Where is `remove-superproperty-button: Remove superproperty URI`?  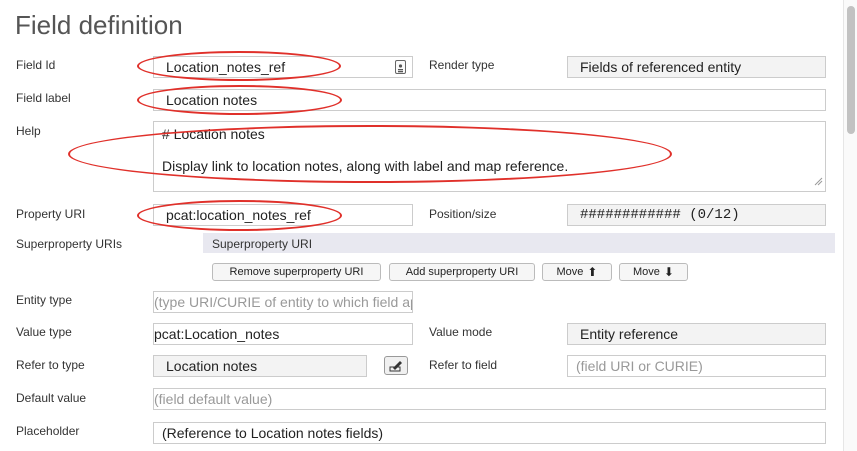 remove-superproperty-button: Remove superproperty URI is located at coordinates (296, 272).